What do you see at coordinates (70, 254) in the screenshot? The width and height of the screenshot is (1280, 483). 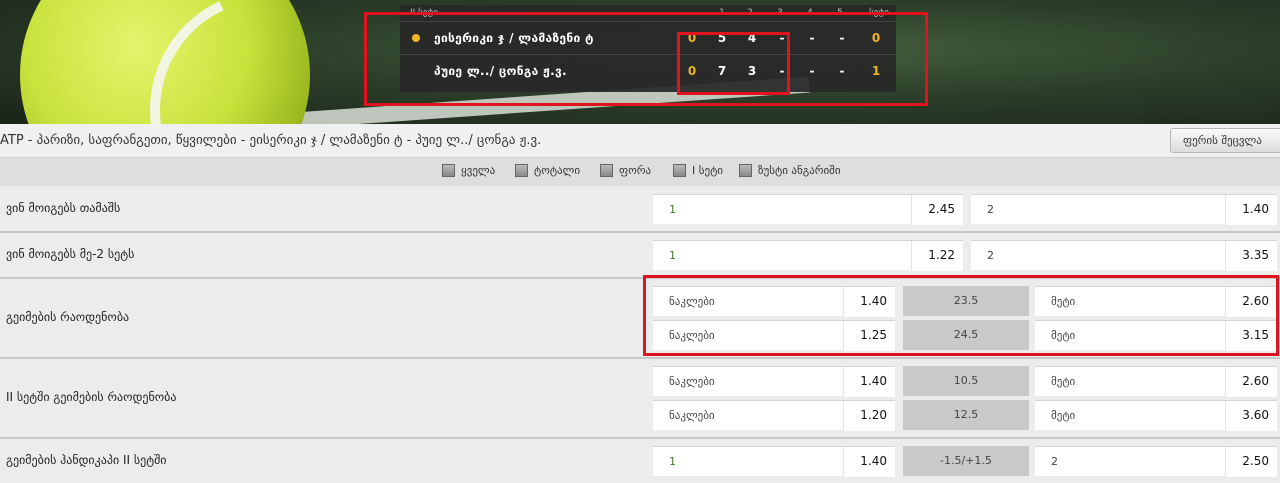 I see `market-name: ვინ მოიგებს მე-2 სეტს` at bounding box center [70, 254].